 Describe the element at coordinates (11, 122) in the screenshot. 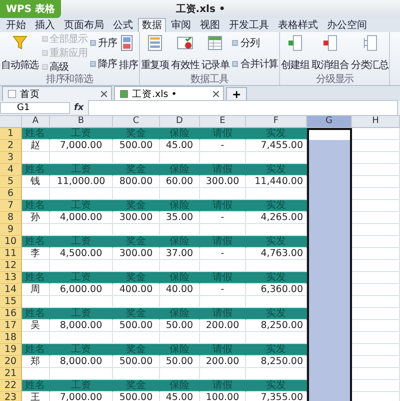

I see `corner-cell` at that location.